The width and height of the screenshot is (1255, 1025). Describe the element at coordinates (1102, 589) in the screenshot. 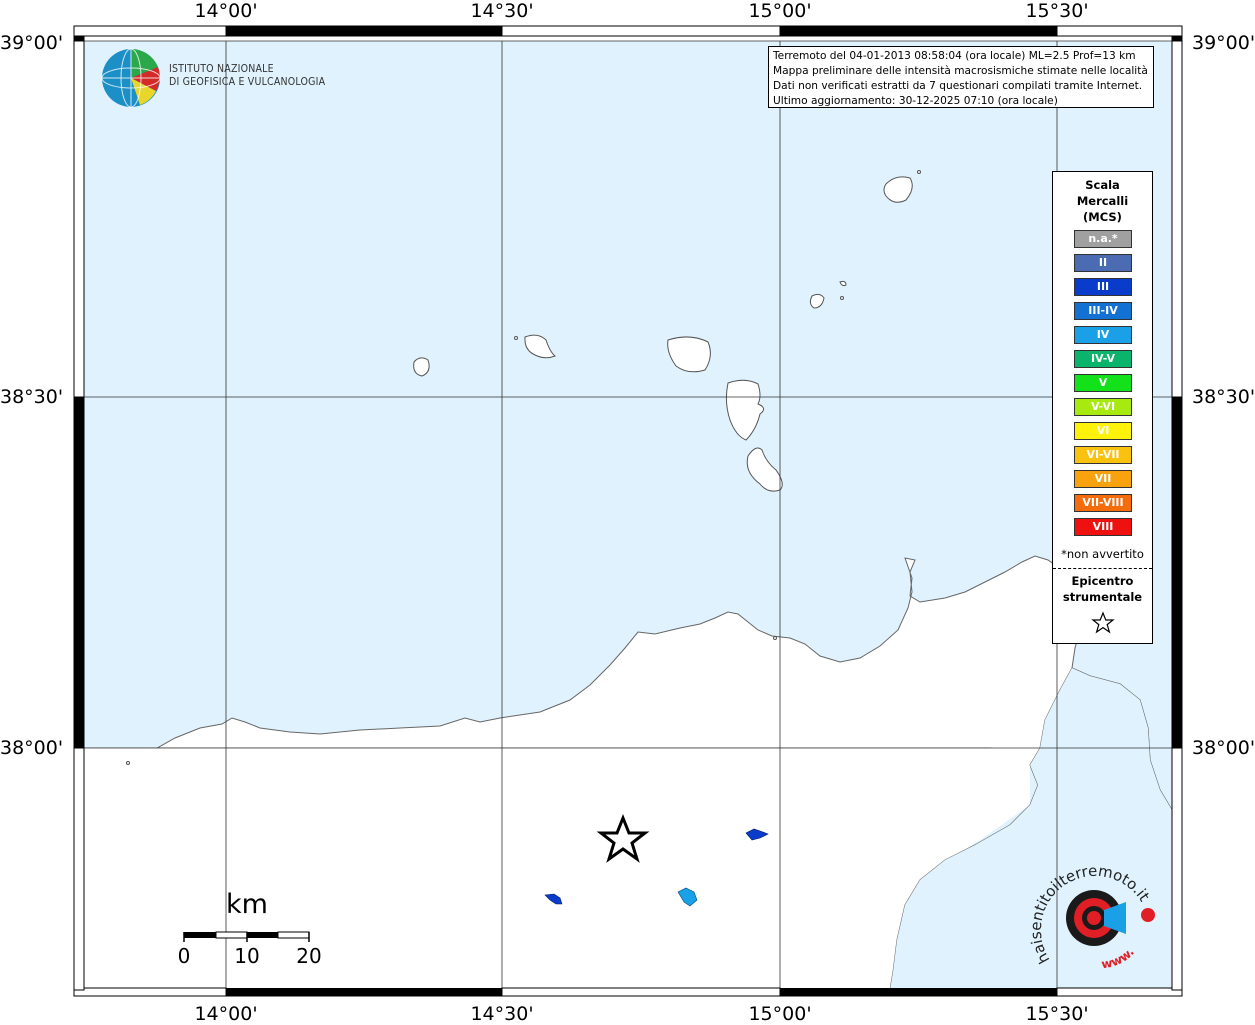

I see `legend-epicentre-label: Epicentro strumentale` at that location.